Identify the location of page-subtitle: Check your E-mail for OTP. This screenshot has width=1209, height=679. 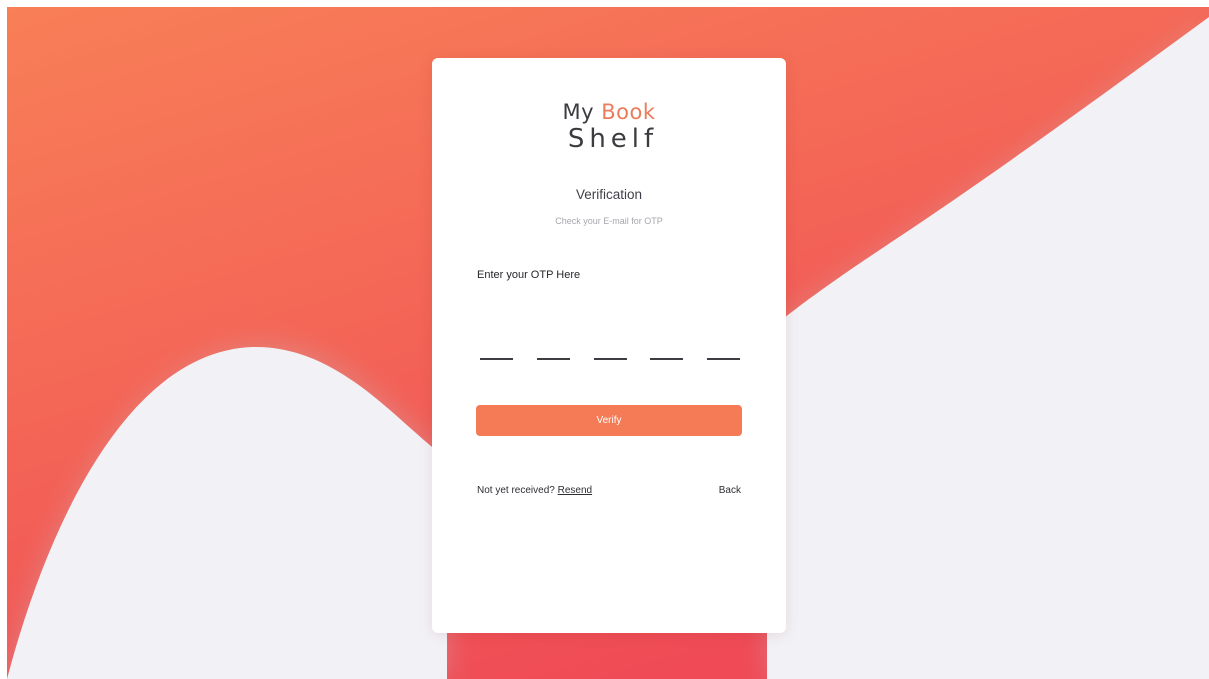
(609, 221).